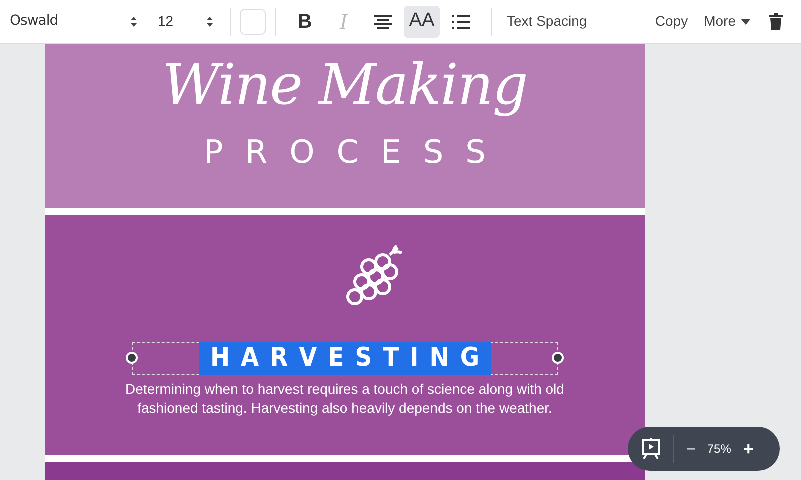  What do you see at coordinates (345, 358) in the screenshot?
I see `heading-text: HARVESTING` at bounding box center [345, 358].